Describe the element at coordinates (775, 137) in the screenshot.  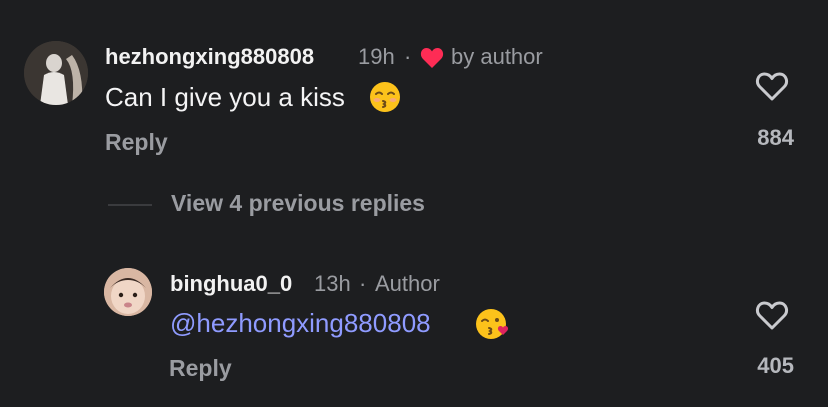
I see `like-count: 884` at that location.